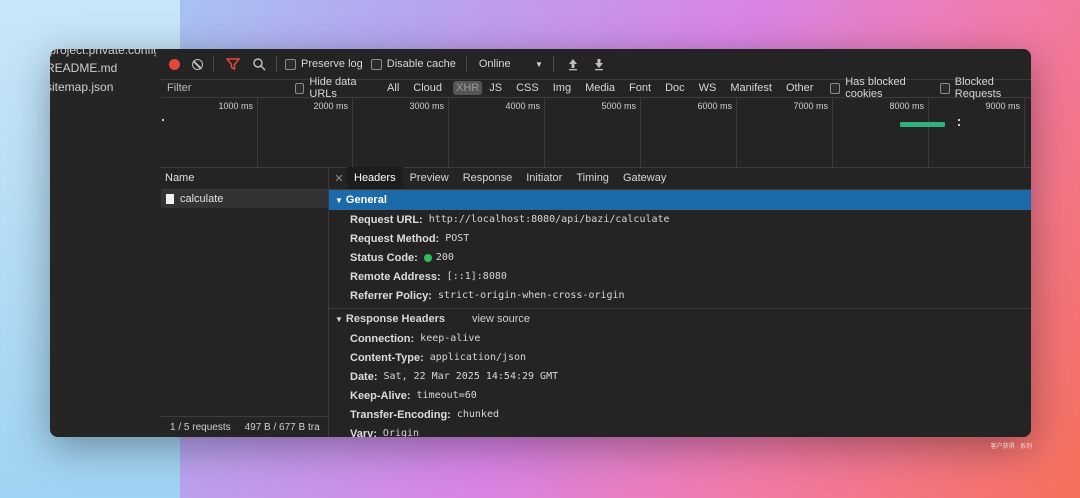 The height and width of the screenshot is (498, 1080). What do you see at coordinates (881, 88) in the screenshot?
I see `has-blocked-cookies-checkbox: Has blocked cookies` at bounding box center [881, 88].